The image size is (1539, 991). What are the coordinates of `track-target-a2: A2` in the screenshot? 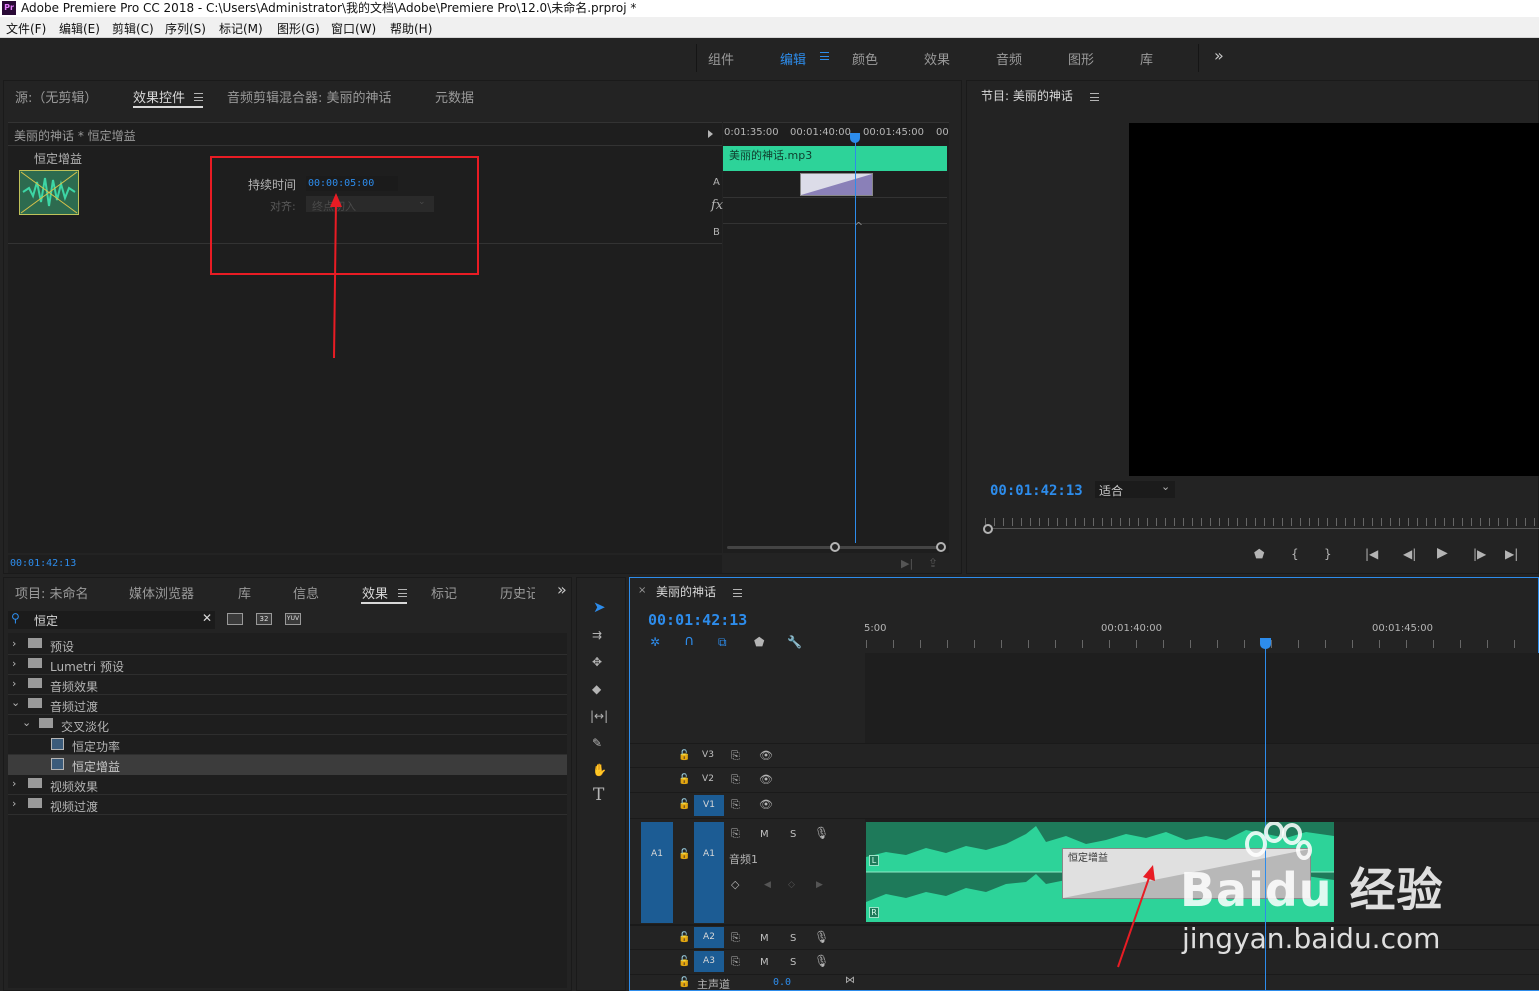 It's located at (709, 937).